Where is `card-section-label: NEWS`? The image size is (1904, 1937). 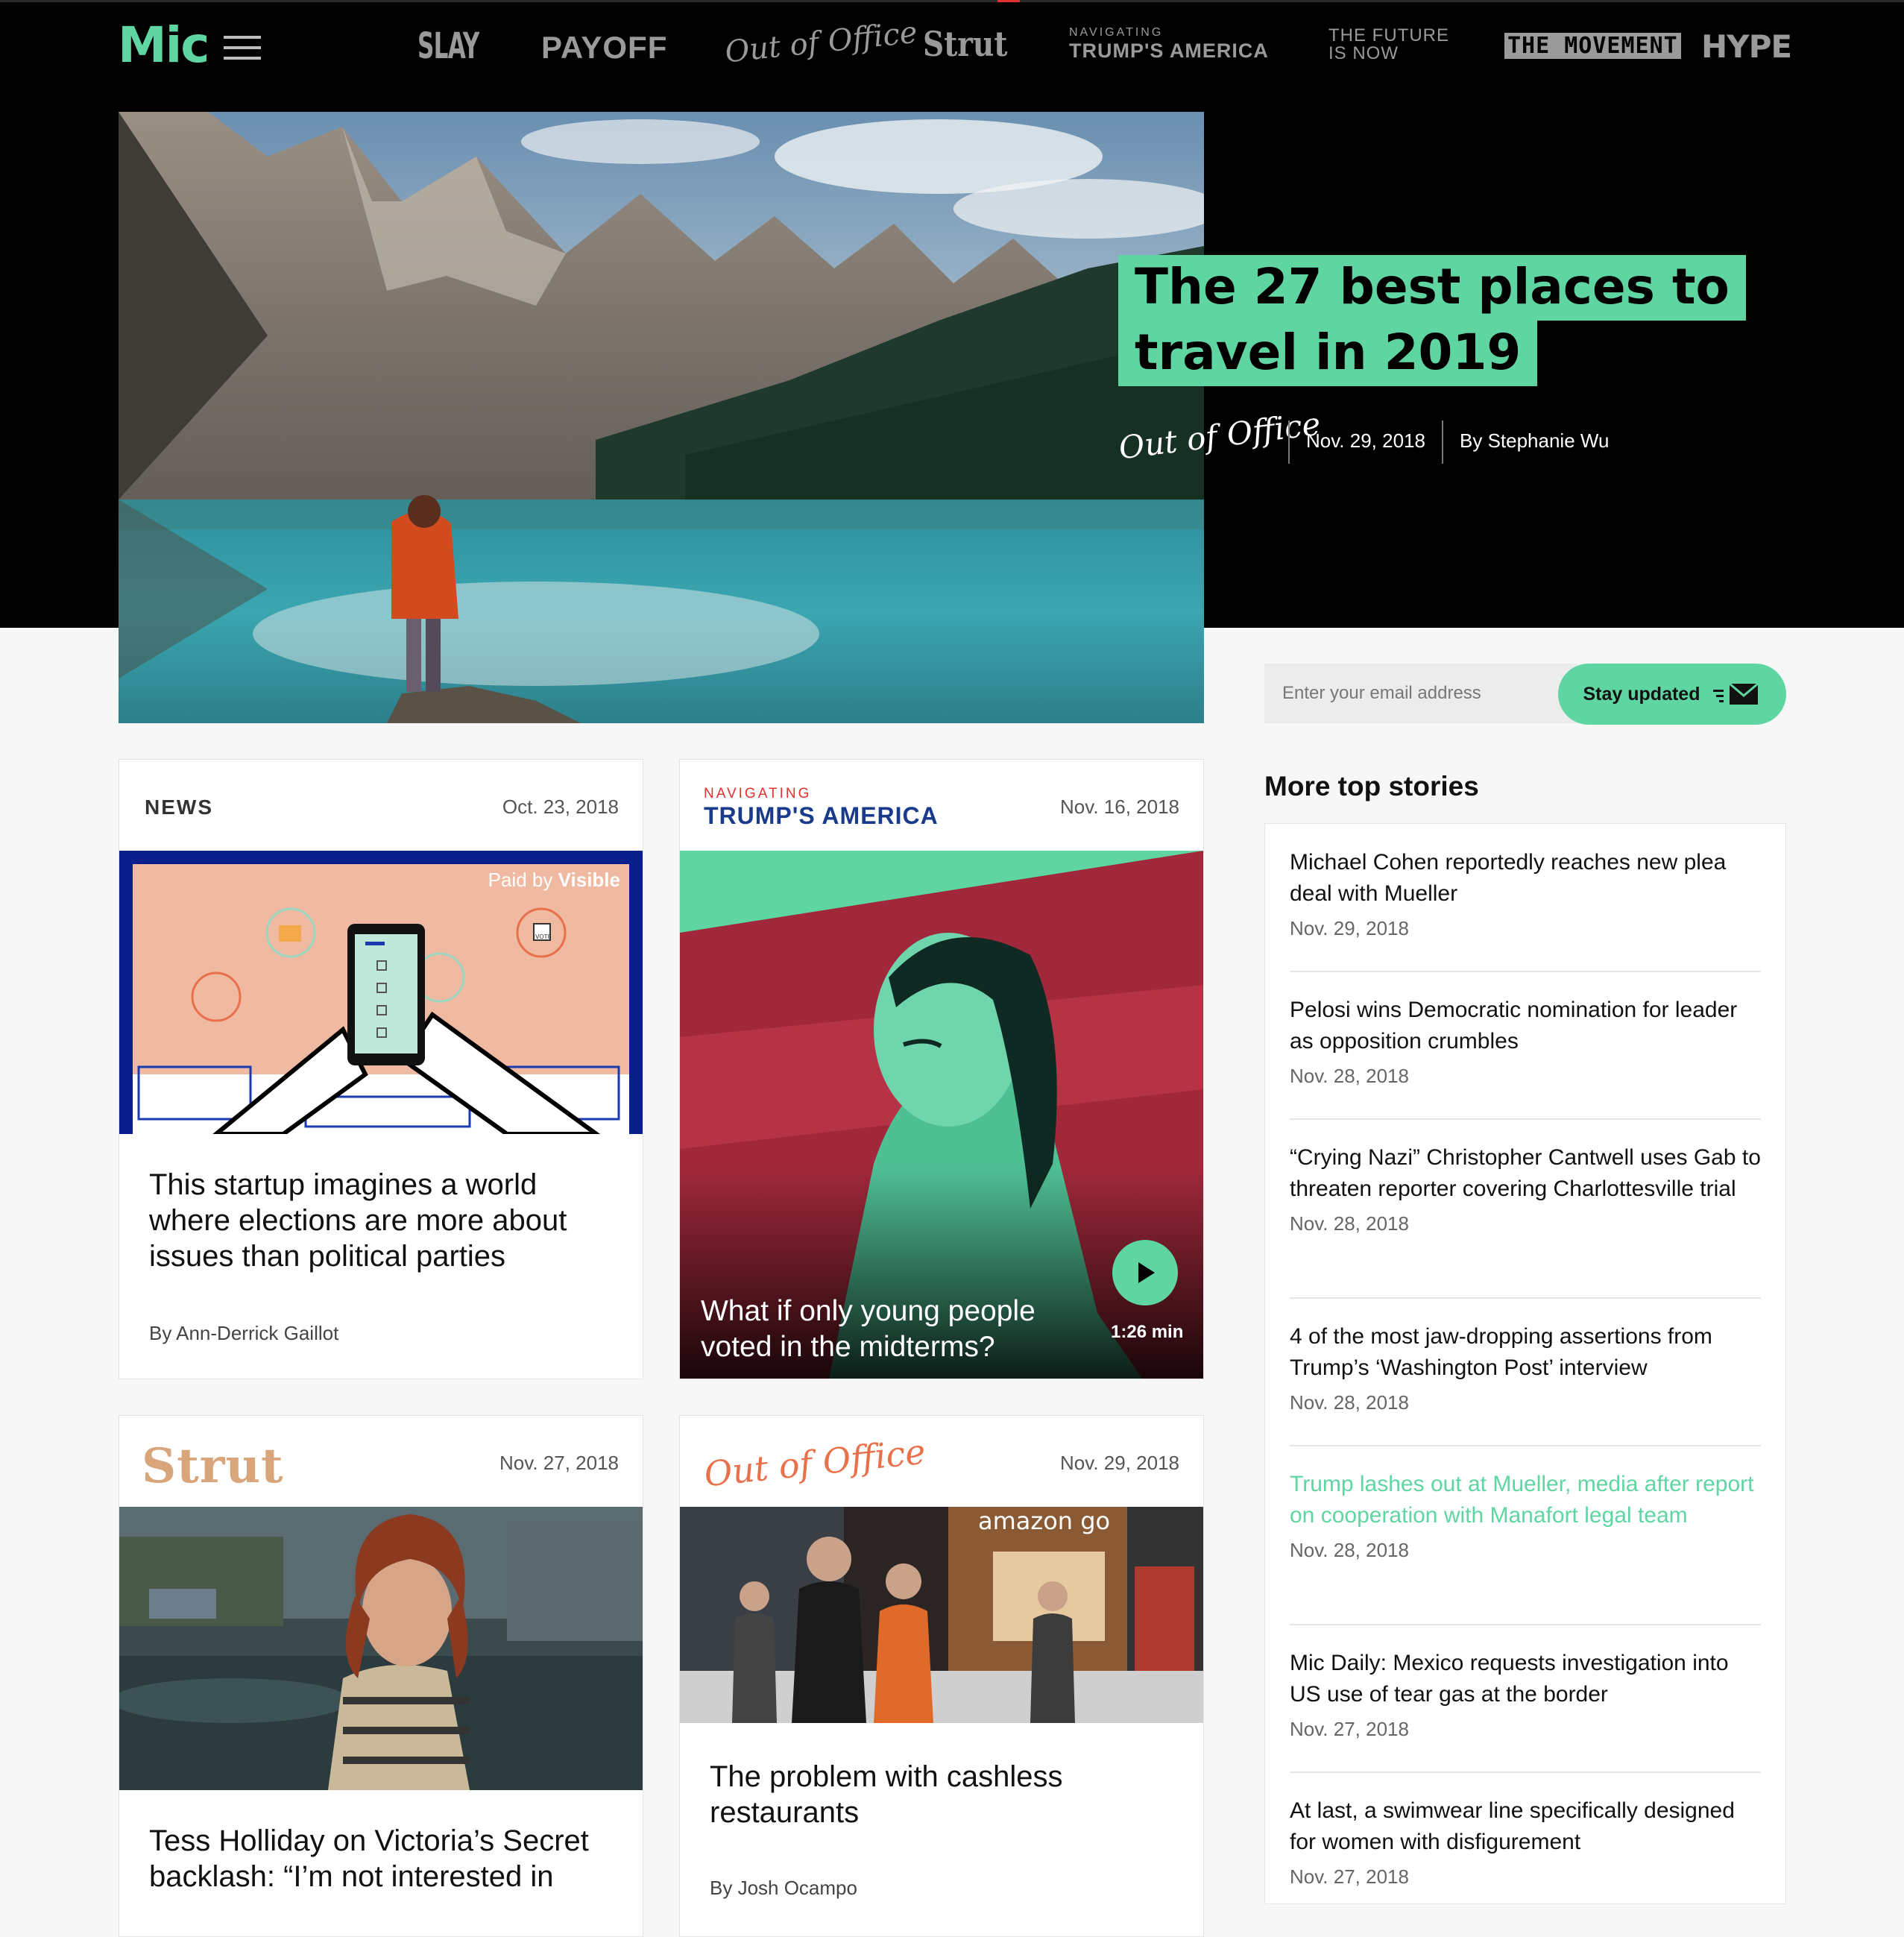 card-section-label: NEWS is located at coordinates (179, 808).